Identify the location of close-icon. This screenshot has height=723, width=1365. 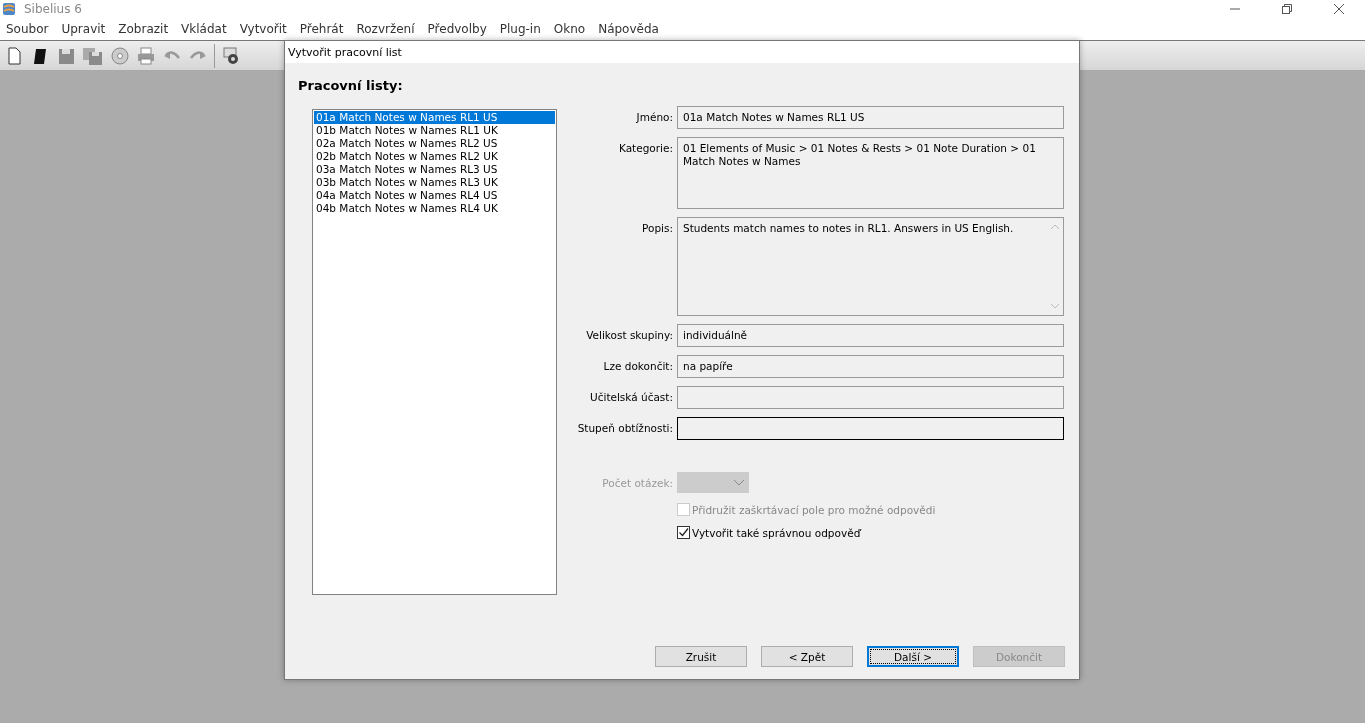
(1339, 9).